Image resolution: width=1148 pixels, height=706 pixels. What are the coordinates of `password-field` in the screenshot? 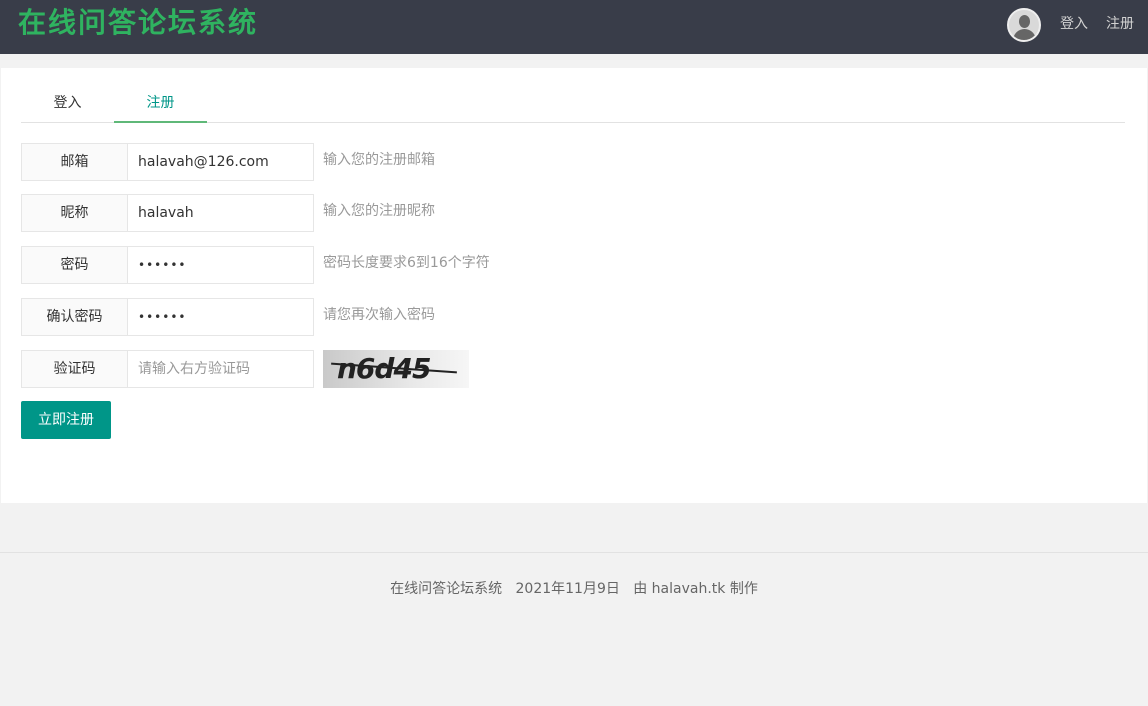 It's located at (220, 265).